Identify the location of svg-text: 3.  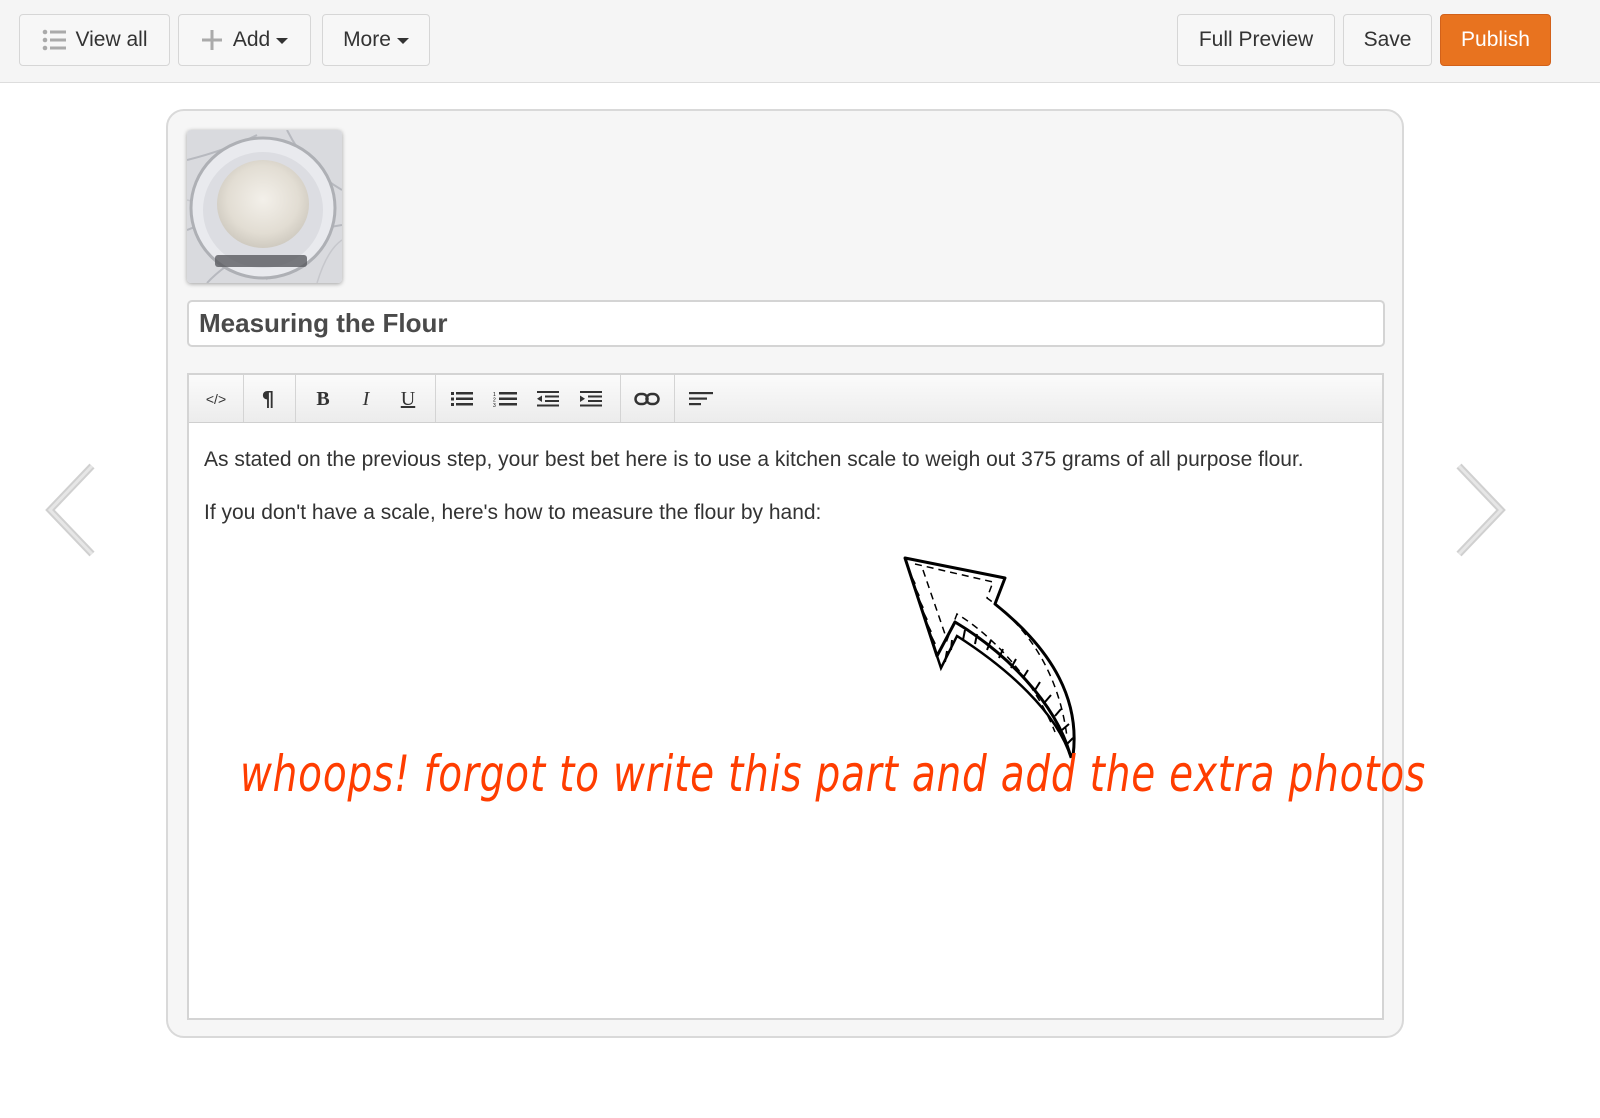
(494, 405).